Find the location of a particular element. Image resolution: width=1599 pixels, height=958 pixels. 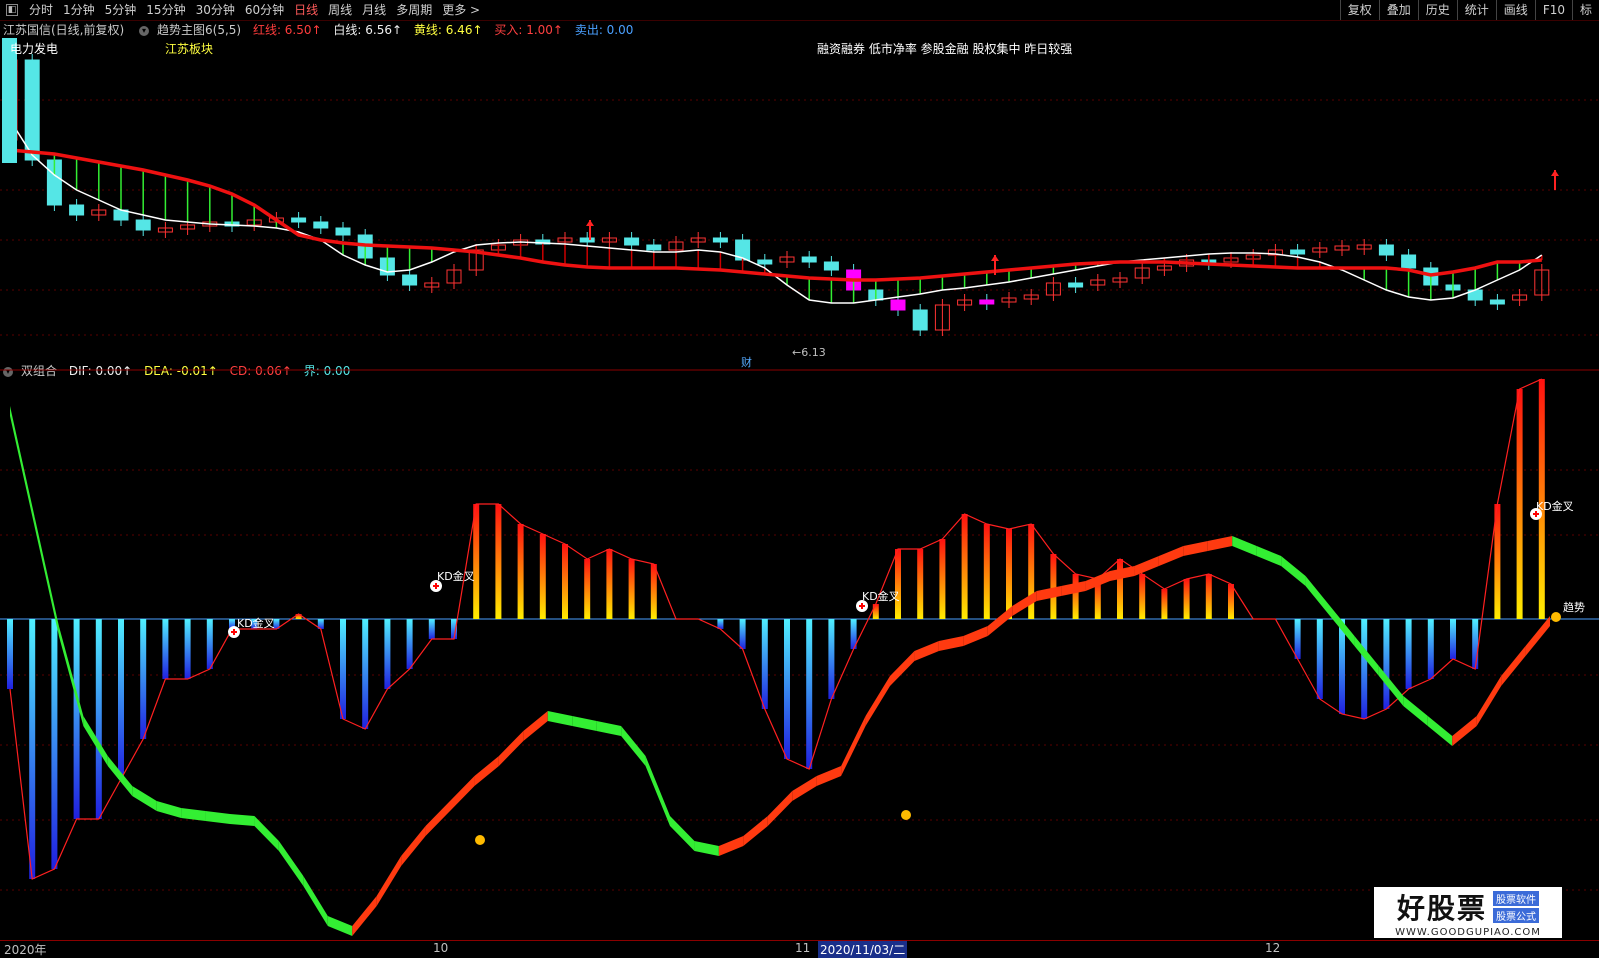

watermark-logo: 好股票 股票软件 股票公式 WWW.GOODGUPIAO.COM is located at coordinates (1468, 912).